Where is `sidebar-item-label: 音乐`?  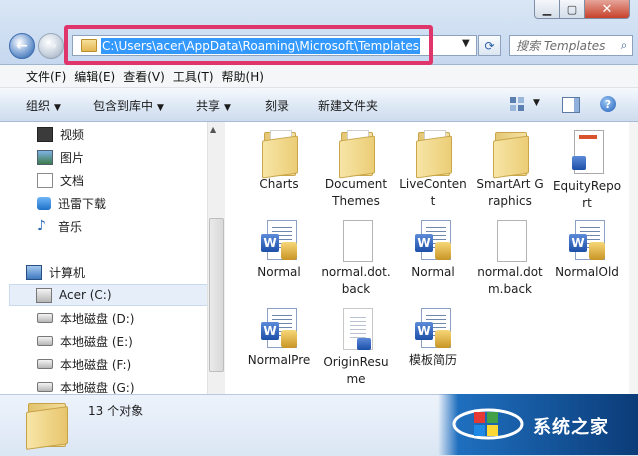 sidebar-item-label: 音乐 is located at coordinates (70, 226).